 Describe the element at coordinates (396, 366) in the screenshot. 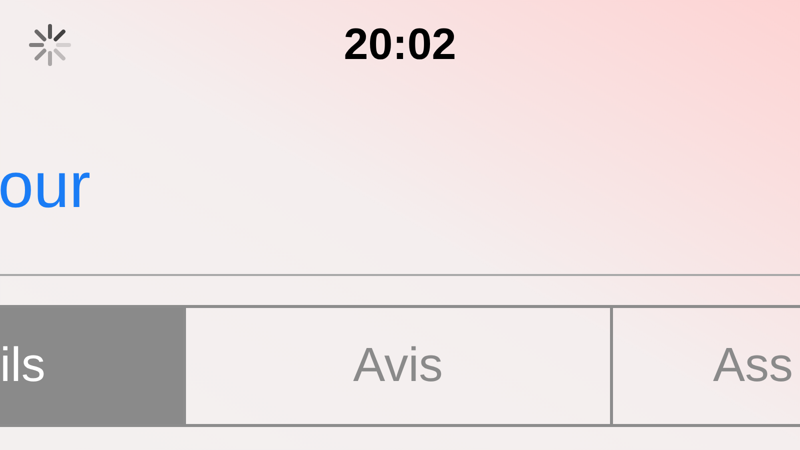

I see `segment-tab: Avis` at that location.